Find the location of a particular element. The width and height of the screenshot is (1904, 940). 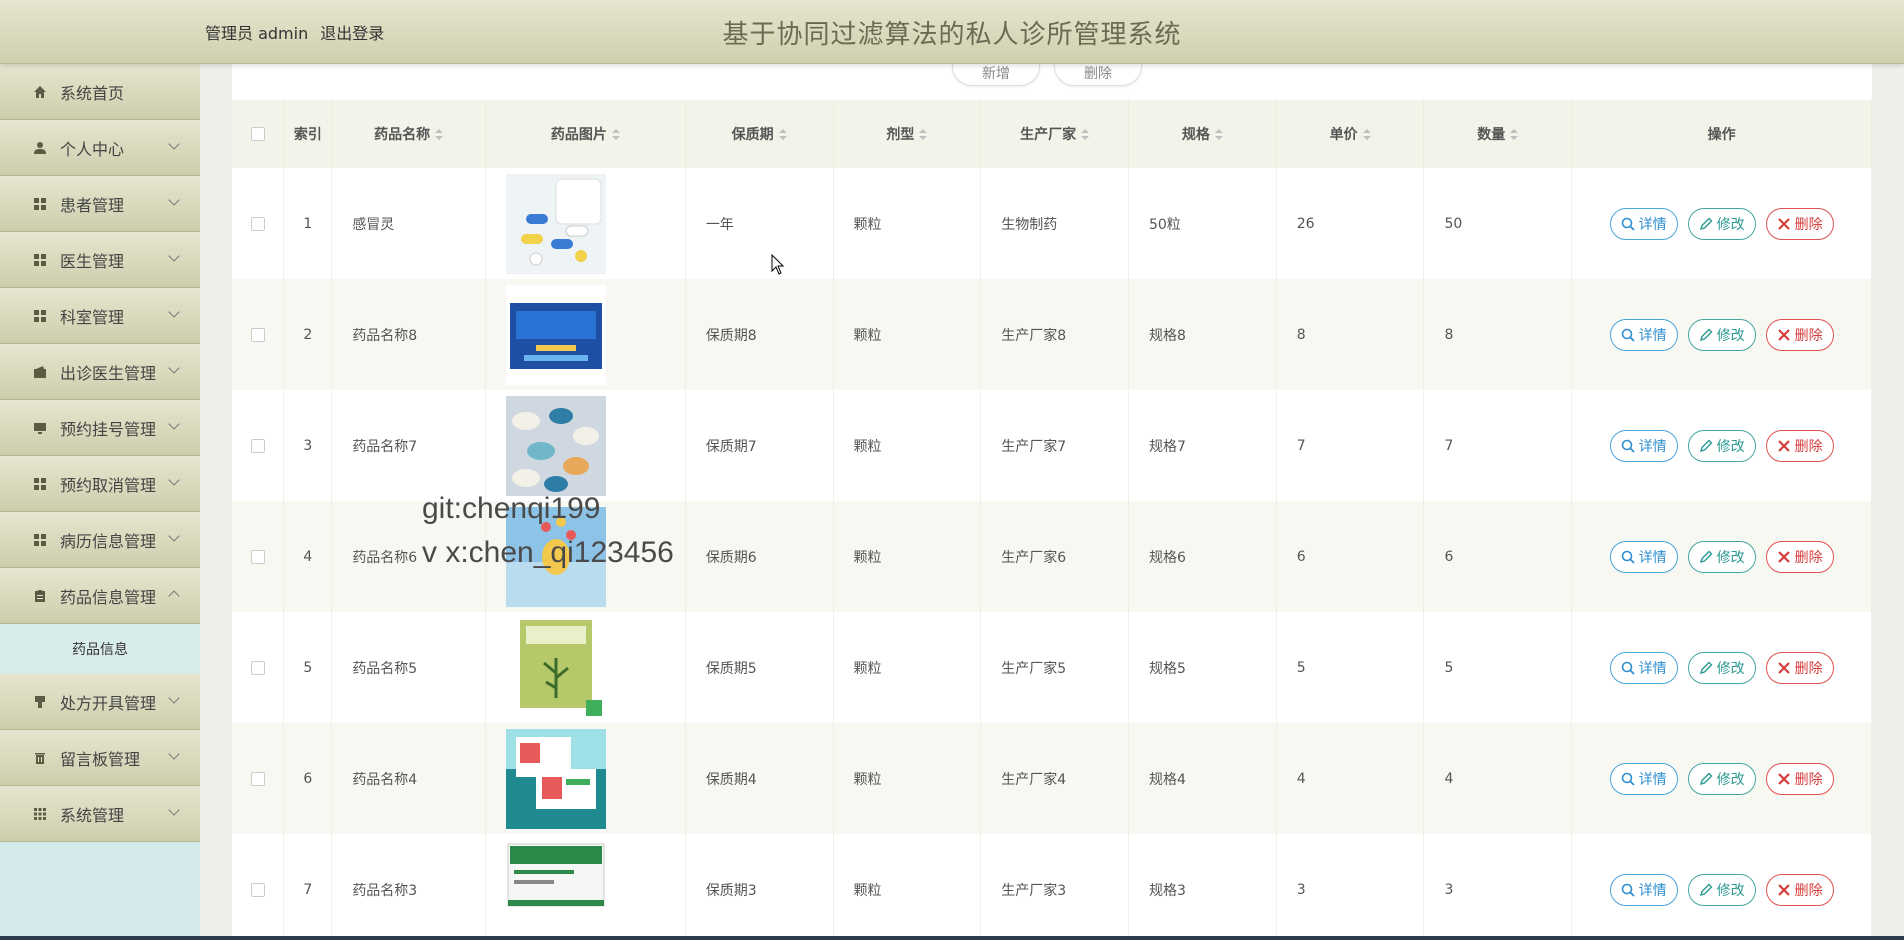

manufacturer-header: 生产厂家 is located at coordinates (1054, 134).